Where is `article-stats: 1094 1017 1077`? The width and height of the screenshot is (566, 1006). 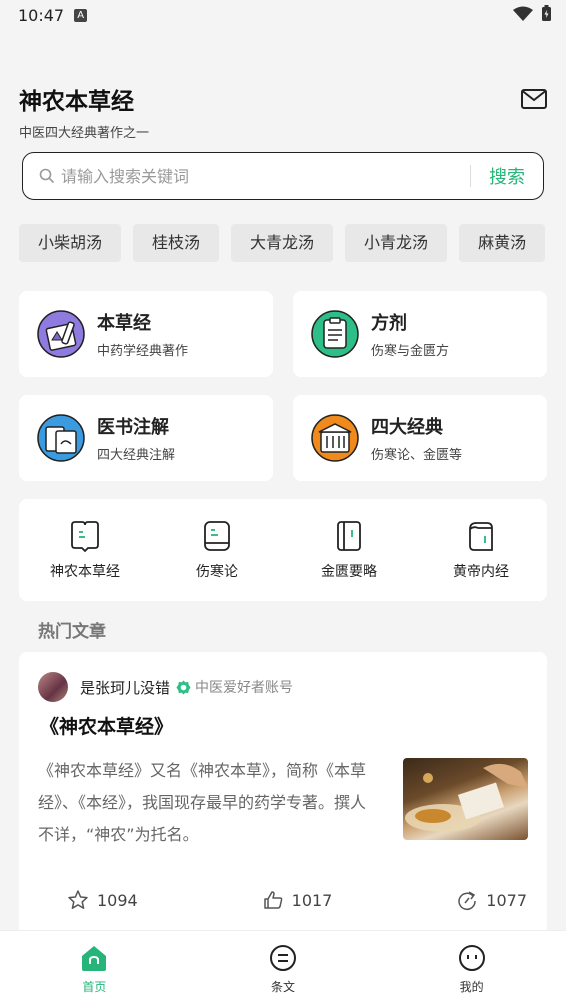 article-stats: 1094 1017 1077 is located at coordinates (297, 900).